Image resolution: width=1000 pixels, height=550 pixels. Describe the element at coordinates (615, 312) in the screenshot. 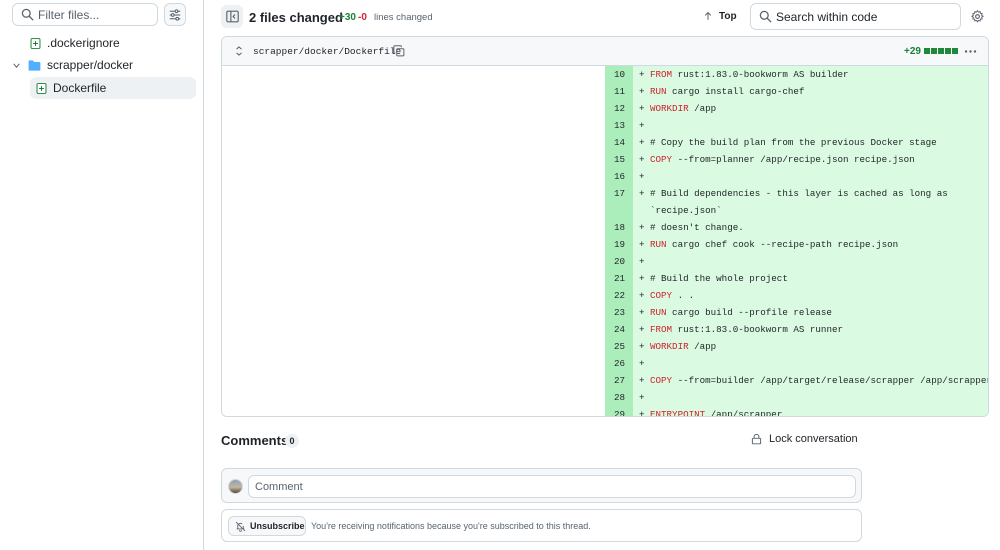

I see `line-number: 23` at that location.